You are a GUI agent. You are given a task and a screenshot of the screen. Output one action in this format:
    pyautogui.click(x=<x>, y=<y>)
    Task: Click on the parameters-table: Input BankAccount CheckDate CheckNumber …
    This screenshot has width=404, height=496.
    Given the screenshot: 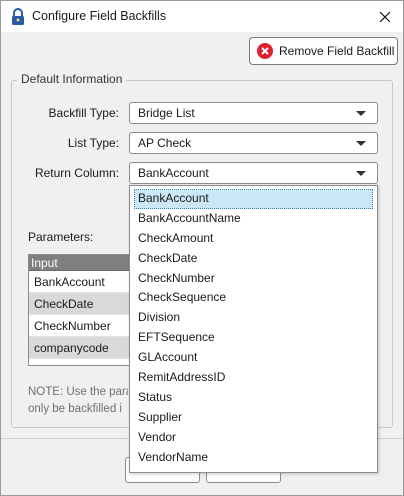 What is the action you would take?
    pyautogui.click(x=79, y=310)
    